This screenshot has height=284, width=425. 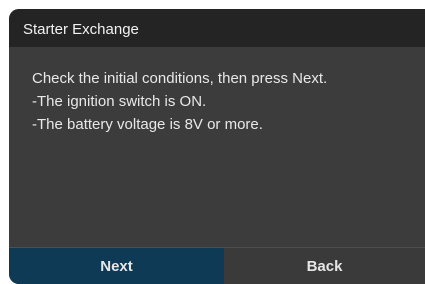 I want to click on dialog-button-bar: Next Back, so click(x=217, y=266).